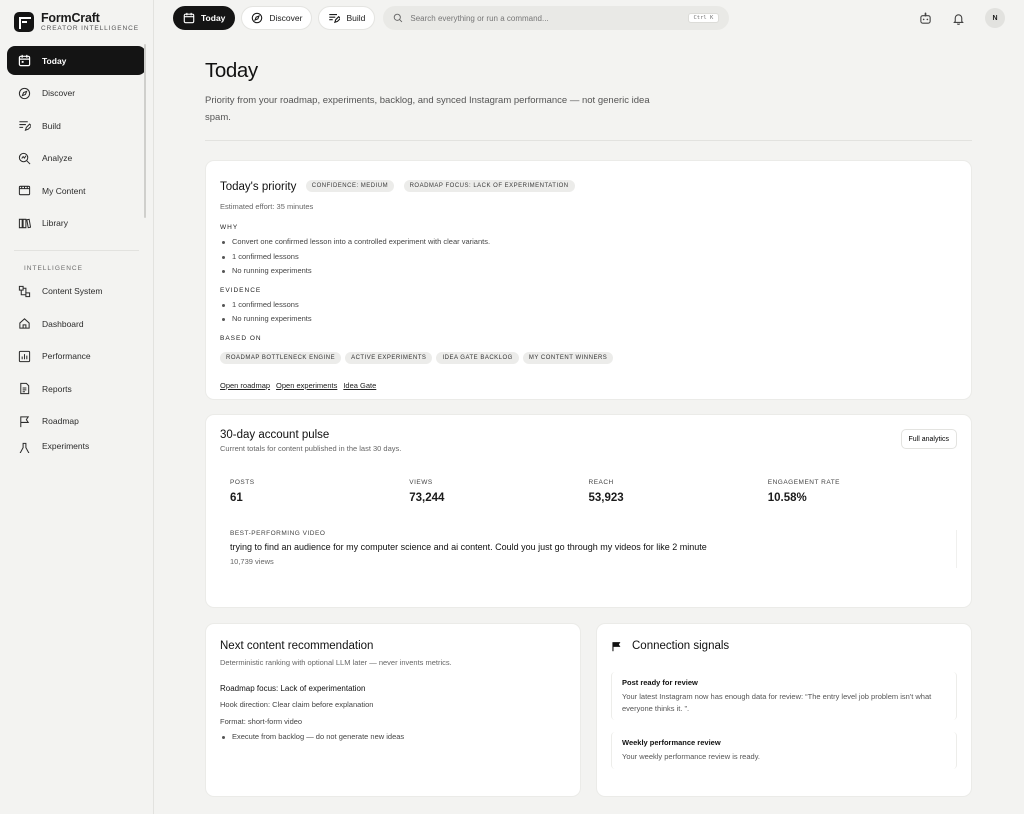 Image resolution: width=1024 pixels, height=814 pixels. Describe the element at coordinates (359, 385) in the screenshot. I see `idea-gate-link: Idea Gate` at that location.